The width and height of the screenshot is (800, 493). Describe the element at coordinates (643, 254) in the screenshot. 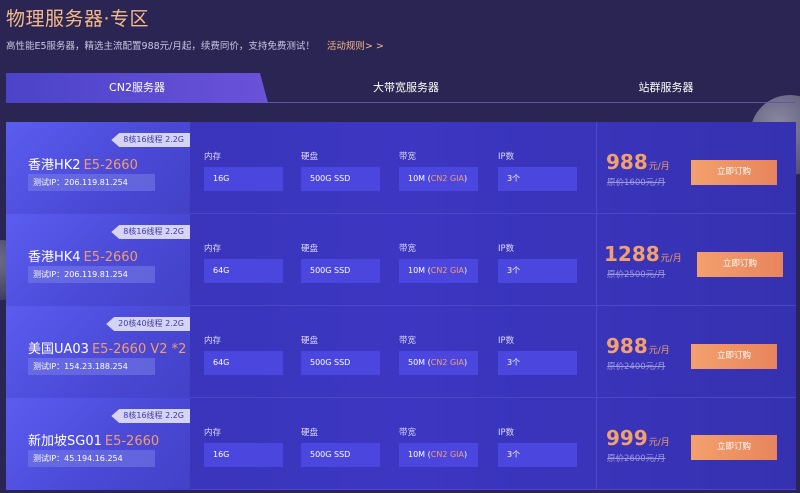

I see `price: 1288元/月` at that location.